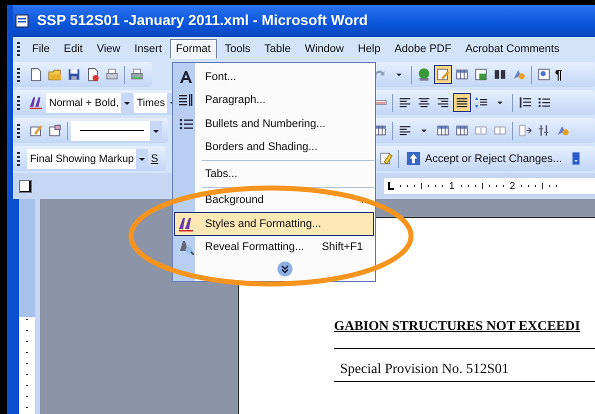  I want to click on menu-item: Insert, so click(148, 49).